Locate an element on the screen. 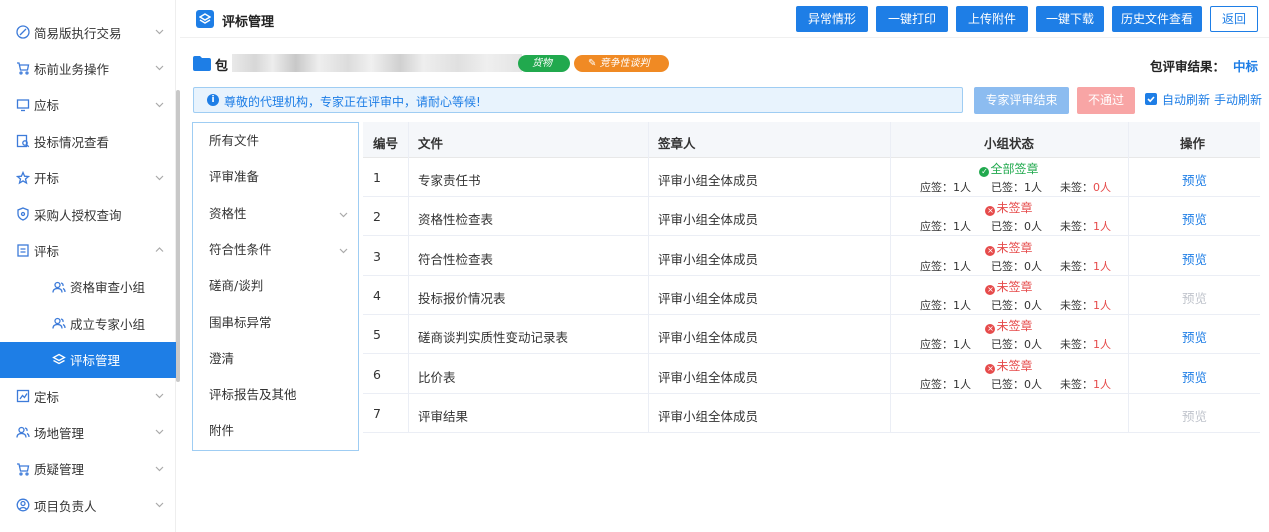  sidebar-item: 标前业务操作 is located at coordinates (88, 68).